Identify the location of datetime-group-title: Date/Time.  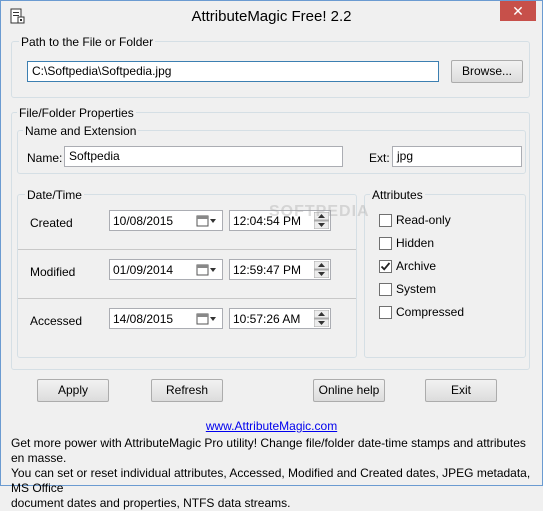
(54, 195).